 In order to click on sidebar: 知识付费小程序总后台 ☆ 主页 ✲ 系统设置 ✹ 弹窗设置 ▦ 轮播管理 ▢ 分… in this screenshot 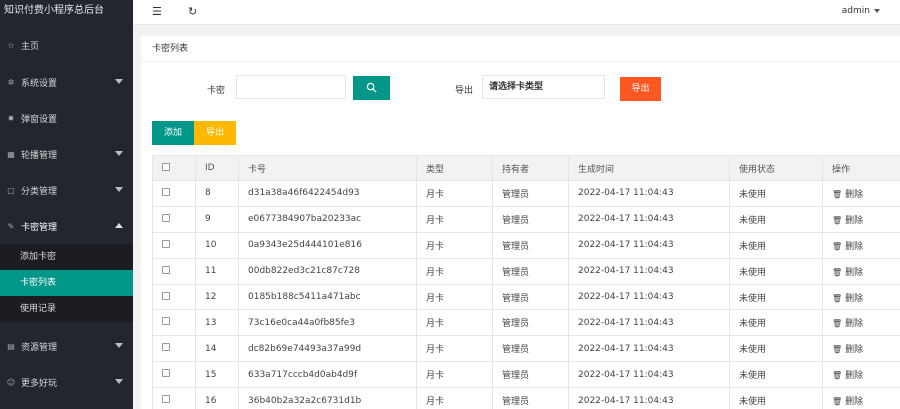, I will do `click(66, 204)`.